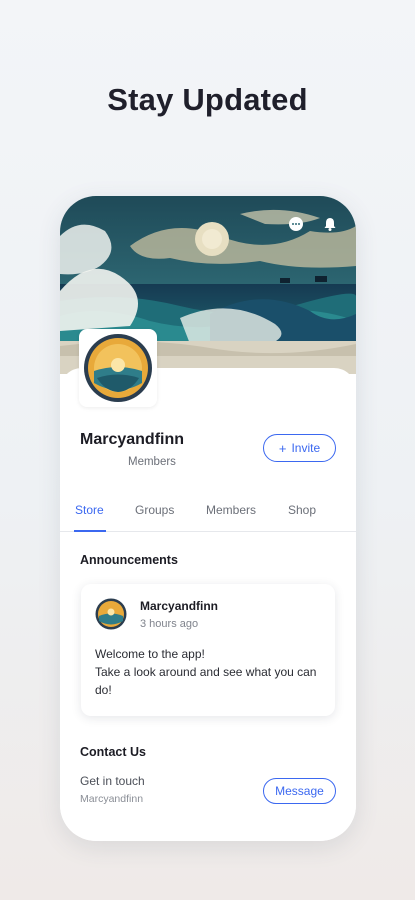  I want to click on contact-subtitle: Marcyandfinn, so click(112, 799).